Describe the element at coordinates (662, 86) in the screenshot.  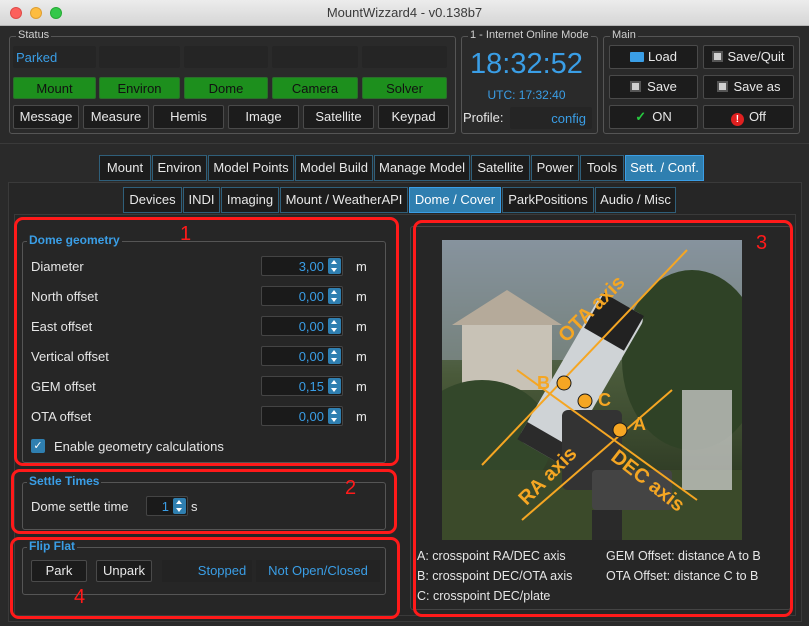
I see `save-label: Save` at that location.